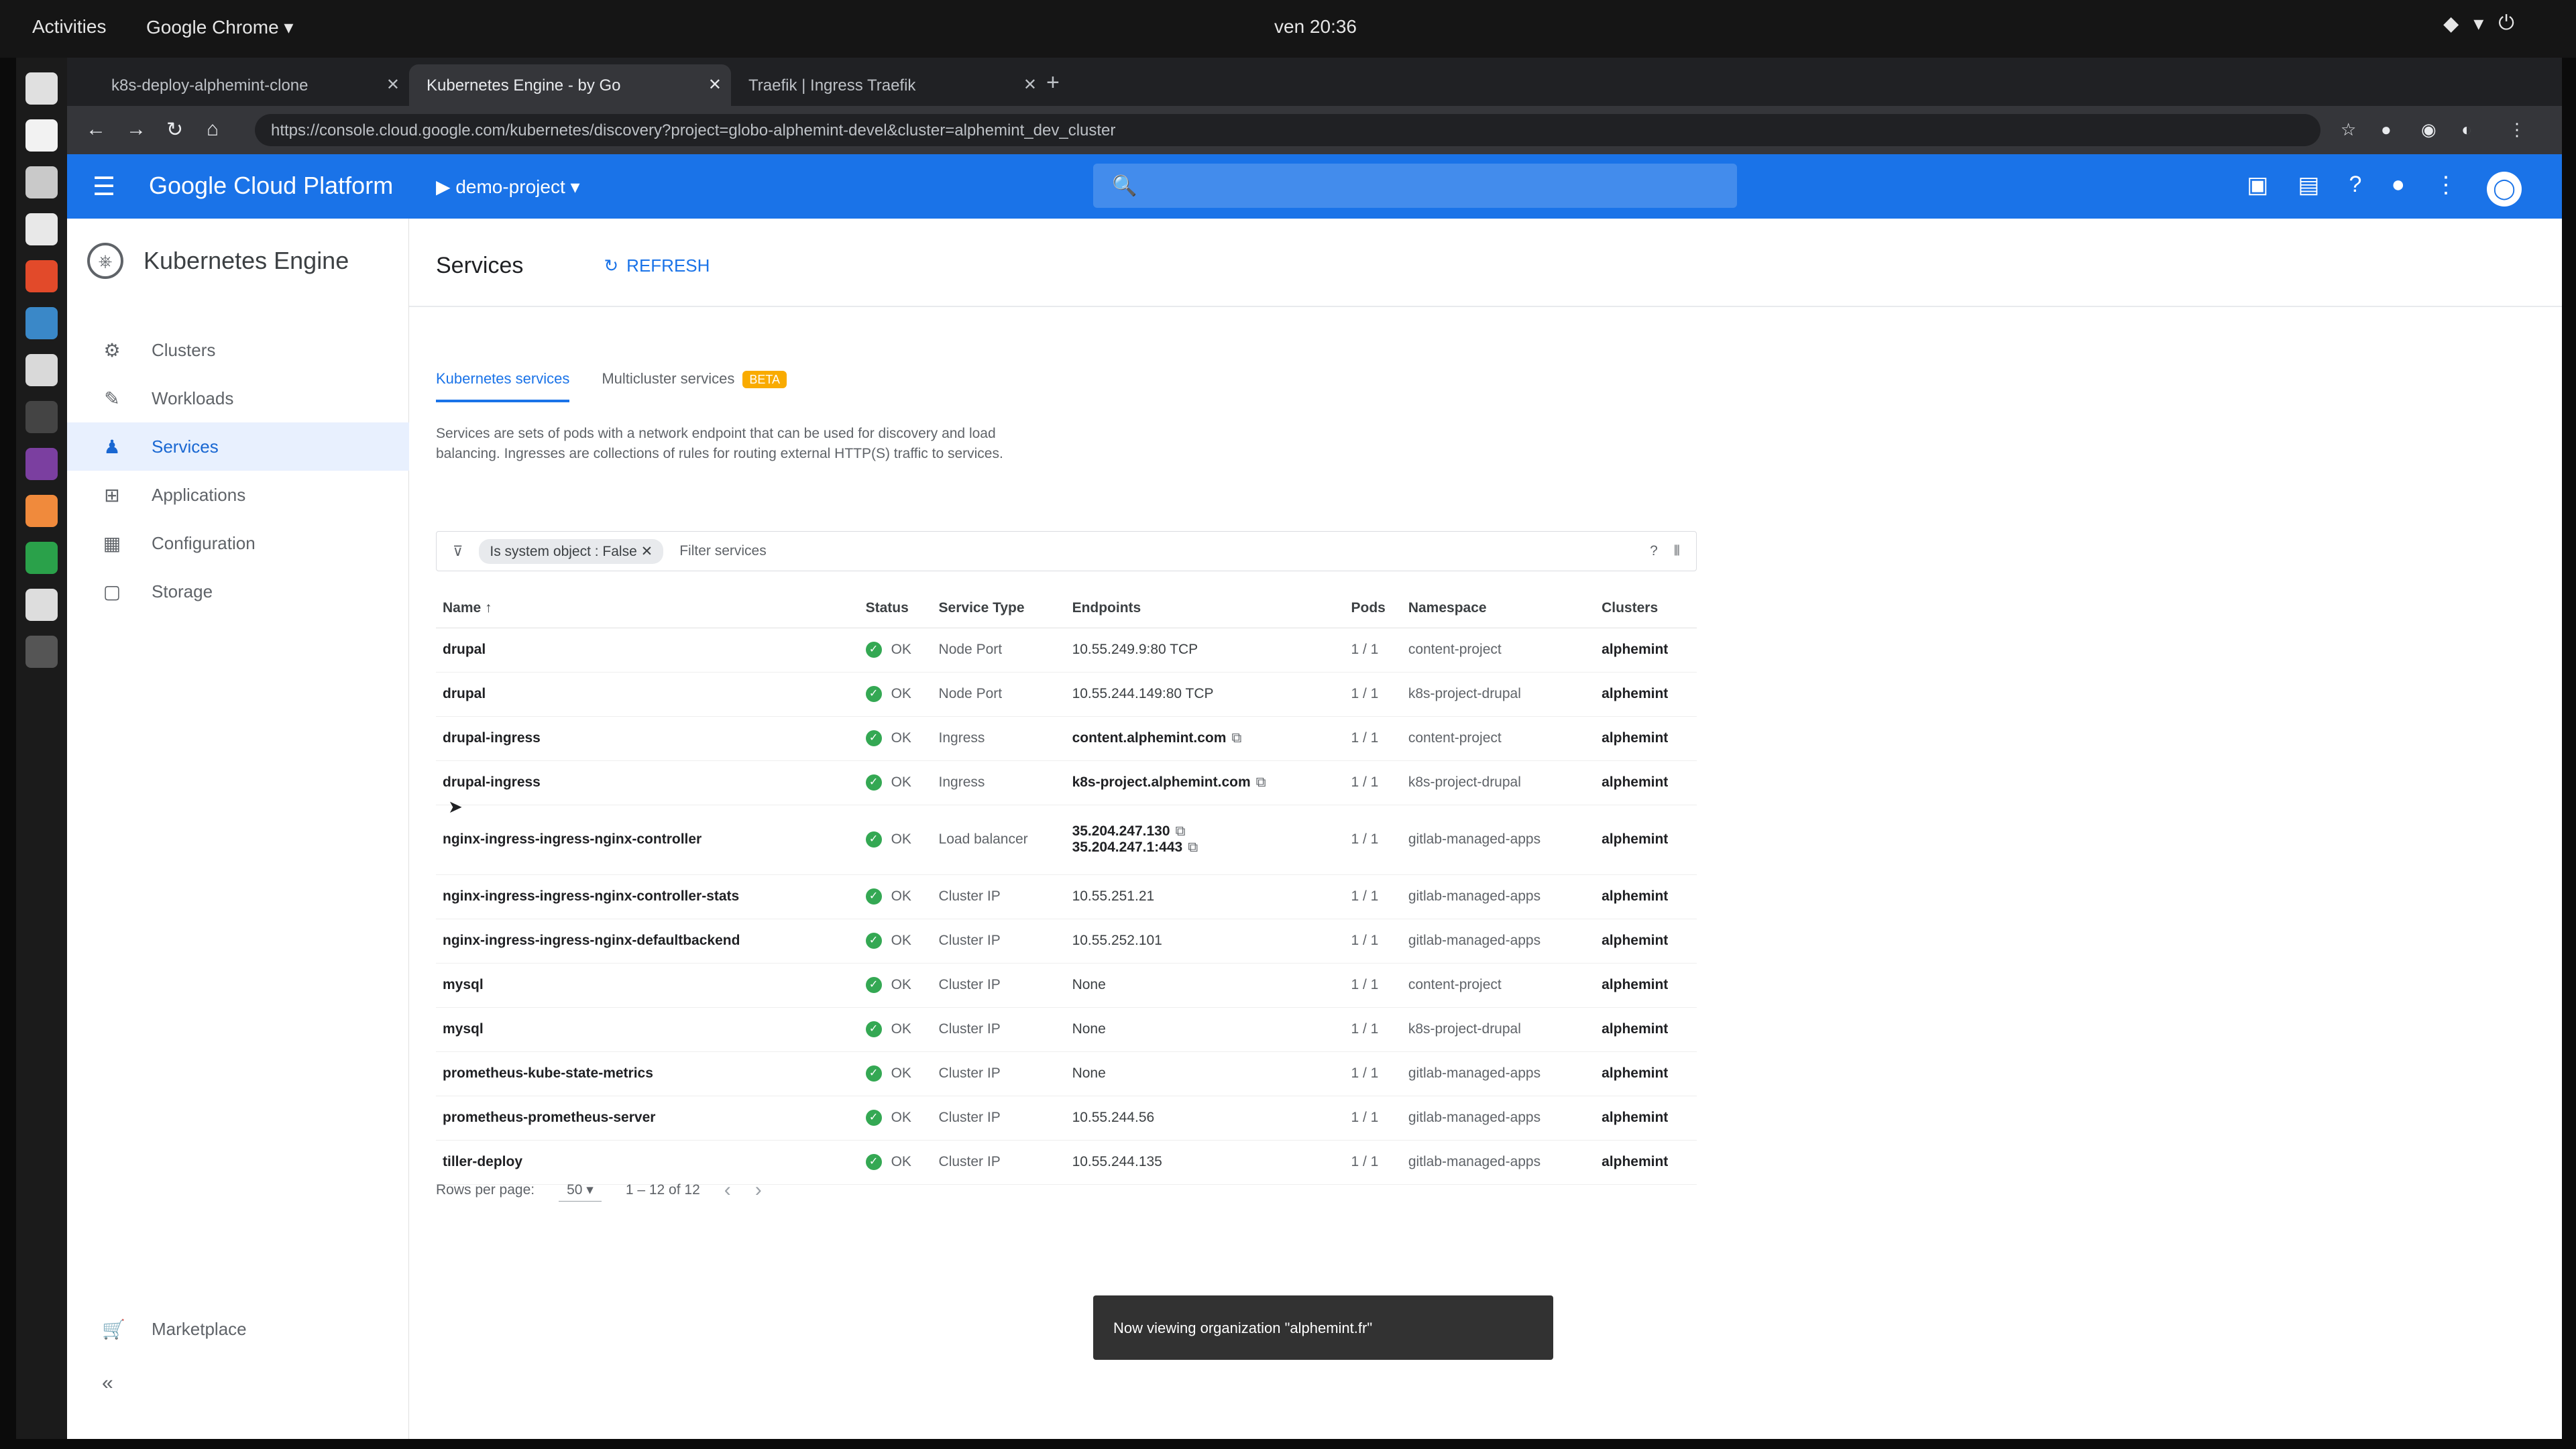 Image resolution: width=2576 pixels, height=1449 pixels. Describe the element at coordinates (647, 1119) in the screenshot. I see `service-name-link: prometheus-prometheus-server` at that location.